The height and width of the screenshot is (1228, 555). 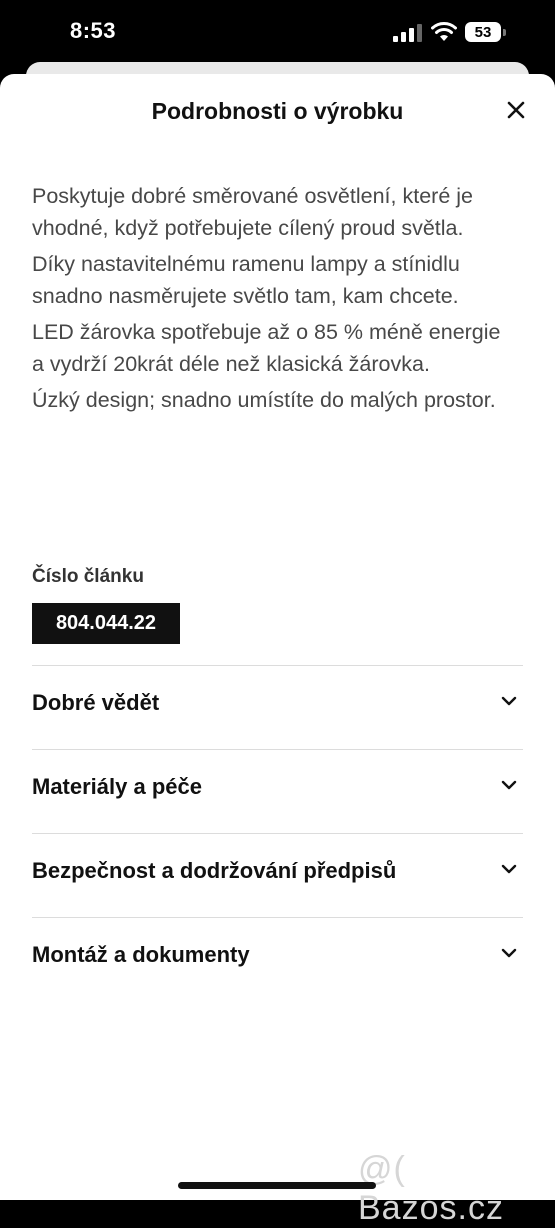 What do you see at coordinates (277, 707) in the screenshot?
I see `accordion-item-good-to-know: Dobré vědět` at bounding box center [277, 707].